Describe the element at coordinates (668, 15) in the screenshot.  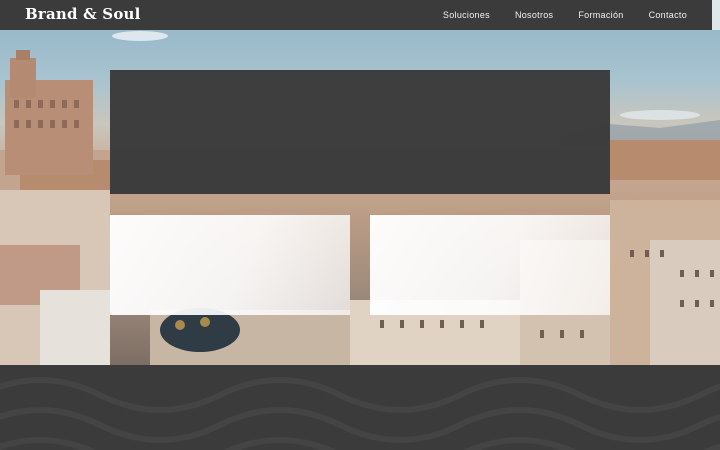
I see `nav-item-contacto: Contacto` at that location.